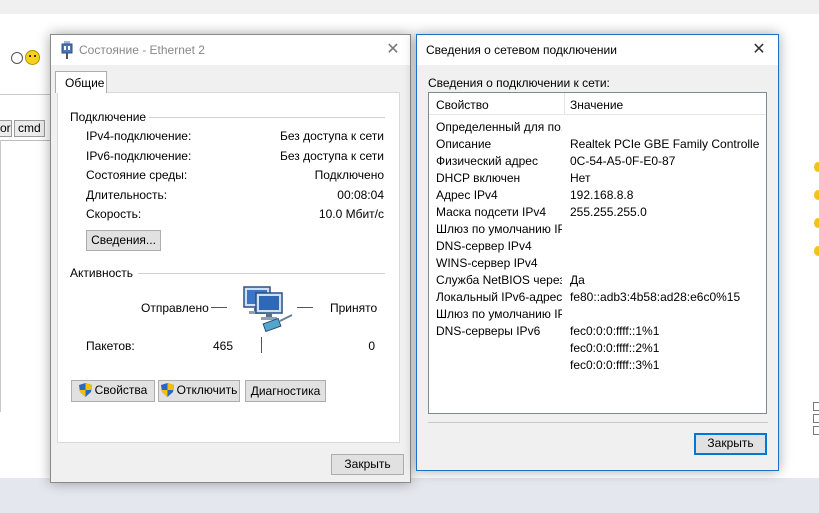  I want to click on status-titlebar: Состояние - Ethernet 2 ✕, so click(230, 50).